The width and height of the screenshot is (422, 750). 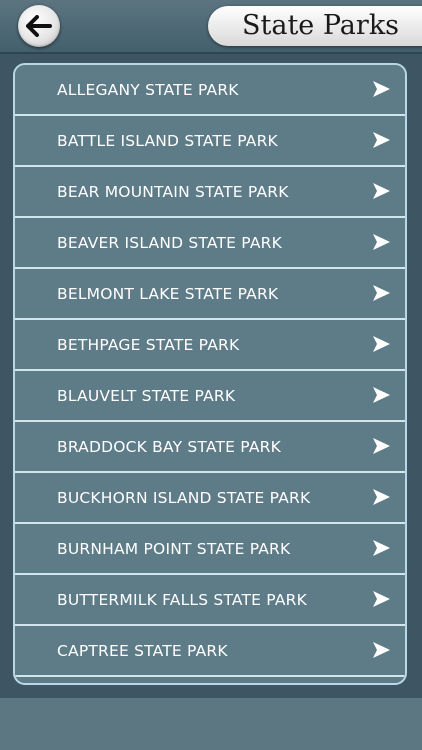 What do you see at coordinates (148, 344) in the screenshot?
I see `list-item-label: BETHPAGE STATE PARK` at bounding box center [148, 344].